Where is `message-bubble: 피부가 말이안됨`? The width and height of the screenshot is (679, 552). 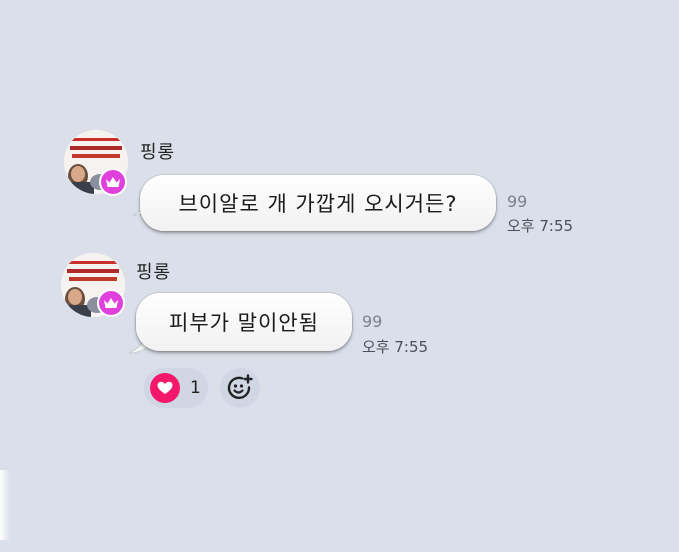 message-bubble: 피부가 말이안됨 is located at coordinates (244, 322).